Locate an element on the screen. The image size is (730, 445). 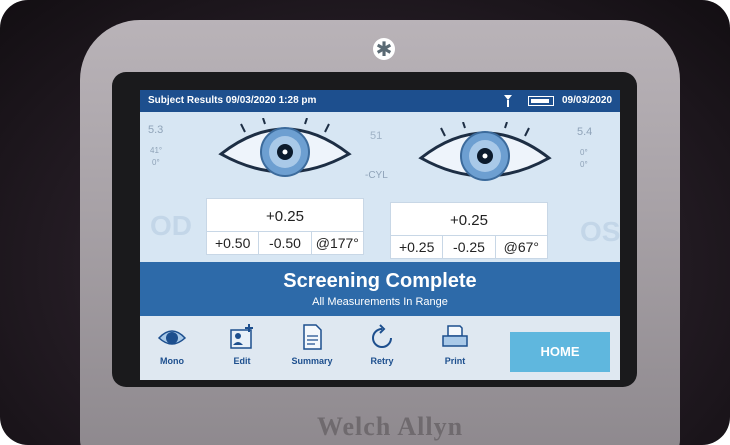
left-axis-cyl-value: -0.50 is located at coordinates (285, 243).